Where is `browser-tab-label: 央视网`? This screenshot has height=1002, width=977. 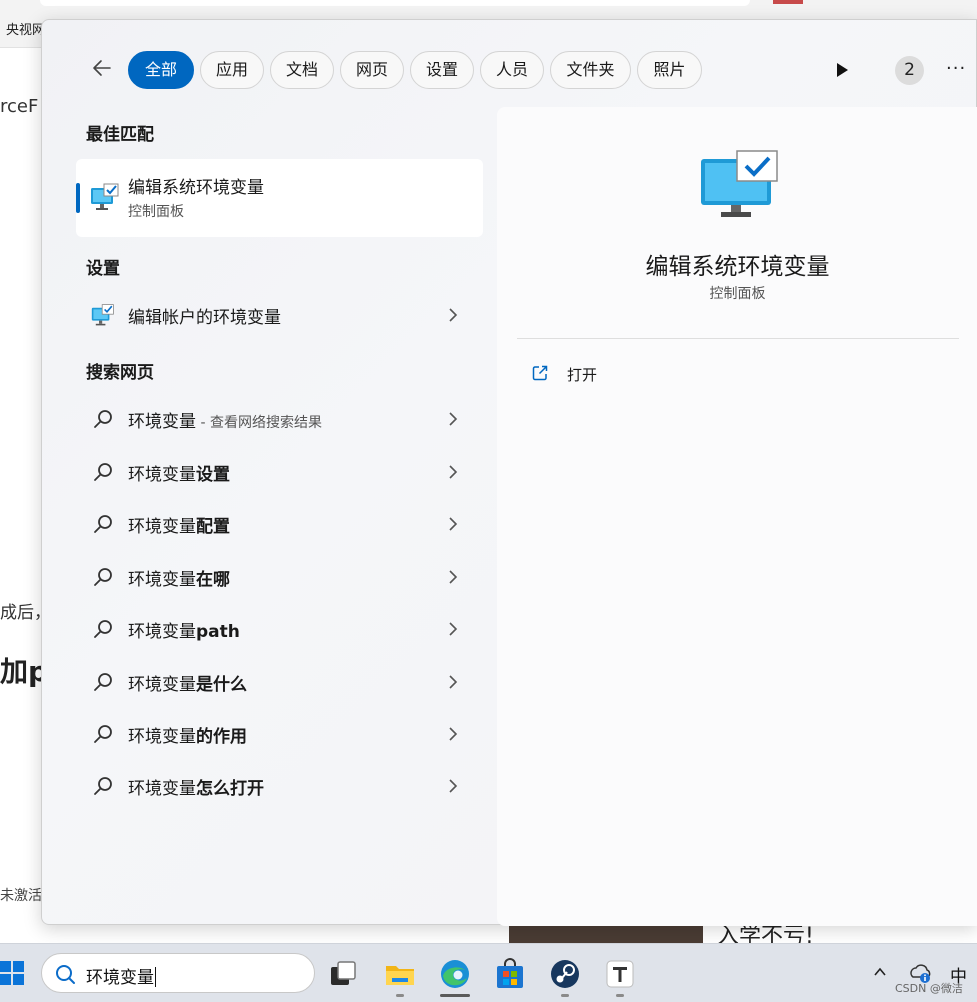
browser-tab-label: 央视网 is located at coordinates (25, 28).